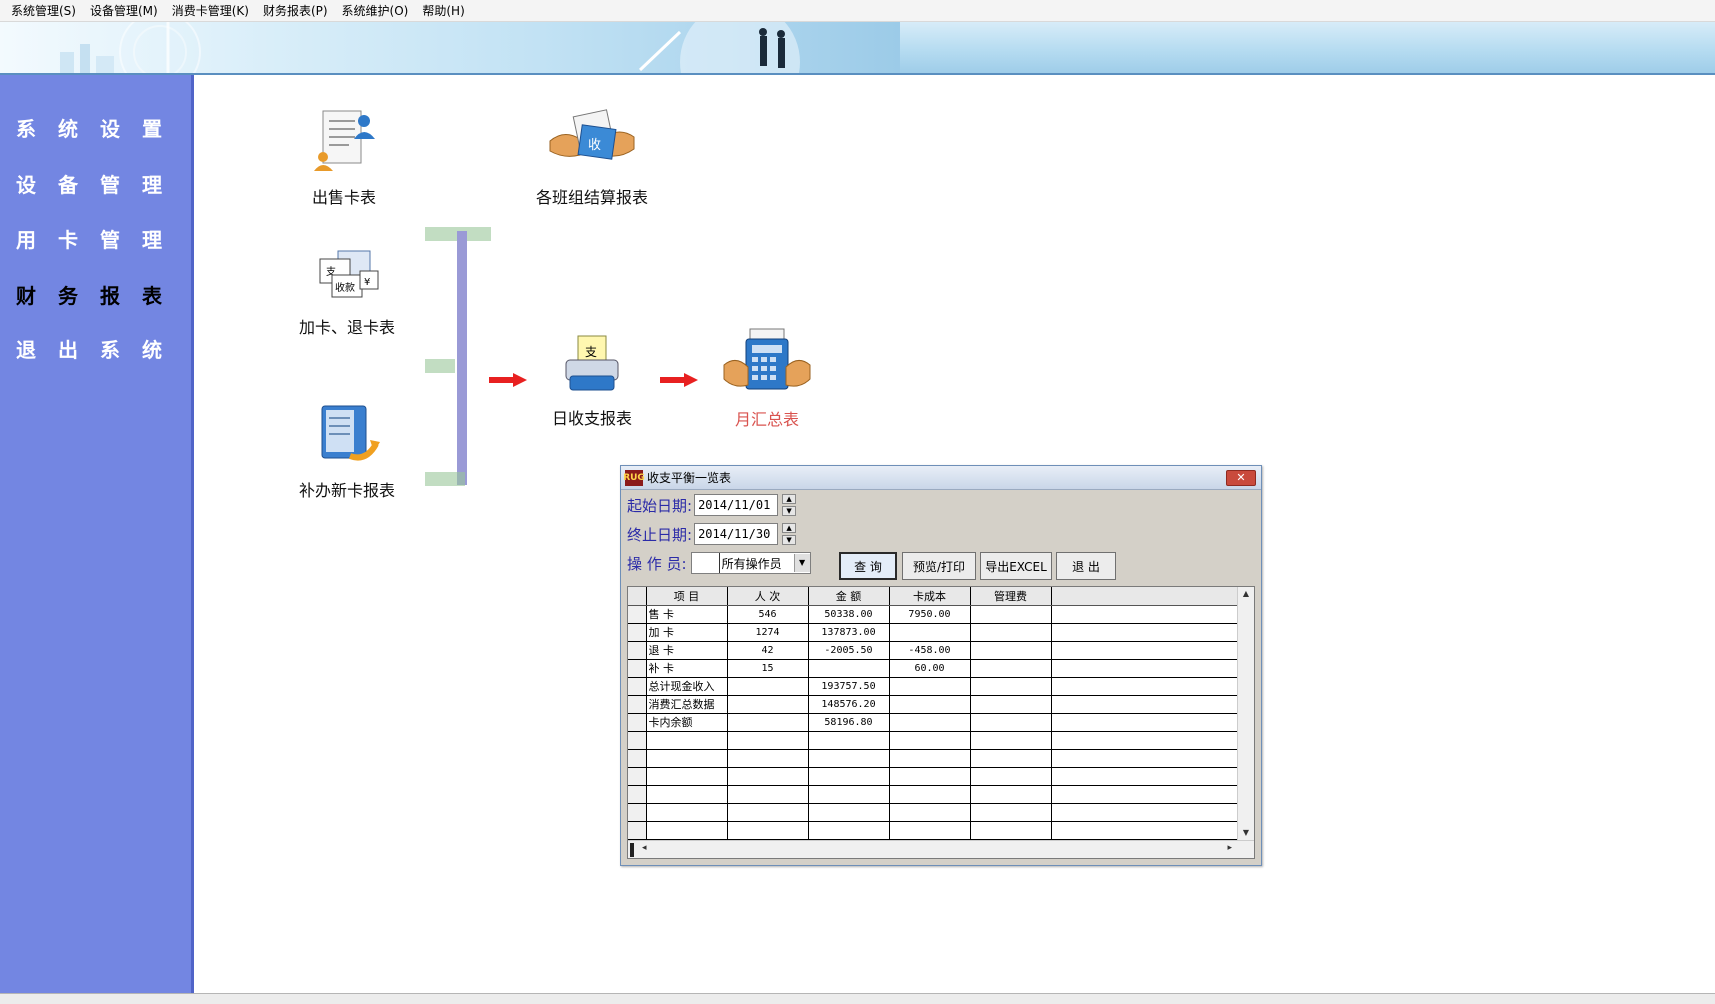  I want to click on report-daily-income: 支 日收支报表, so click(592, 379).